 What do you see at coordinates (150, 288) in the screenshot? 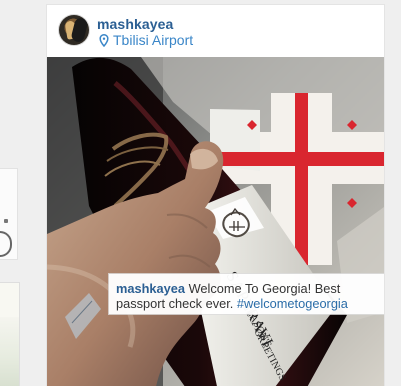
I see `caption-username: mashkayea` at bounding box center [150, 288].